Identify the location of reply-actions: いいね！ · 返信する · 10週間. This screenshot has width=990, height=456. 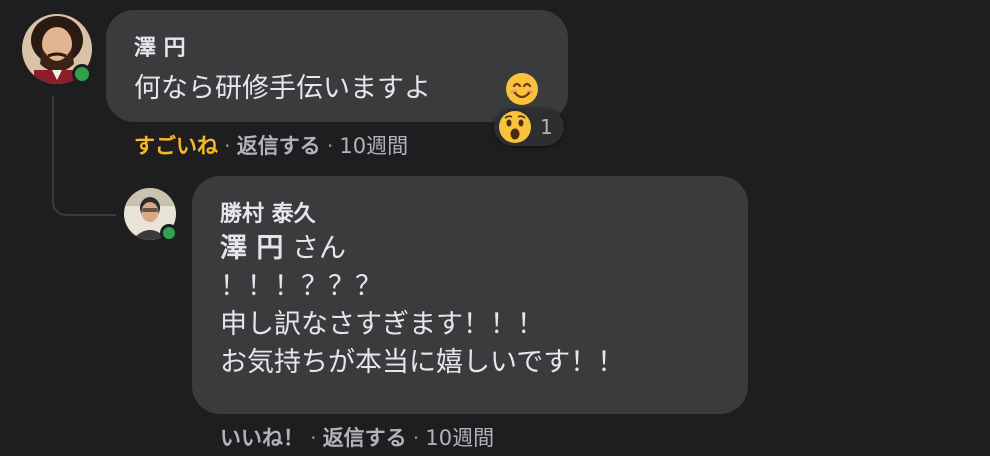
(357, 437).